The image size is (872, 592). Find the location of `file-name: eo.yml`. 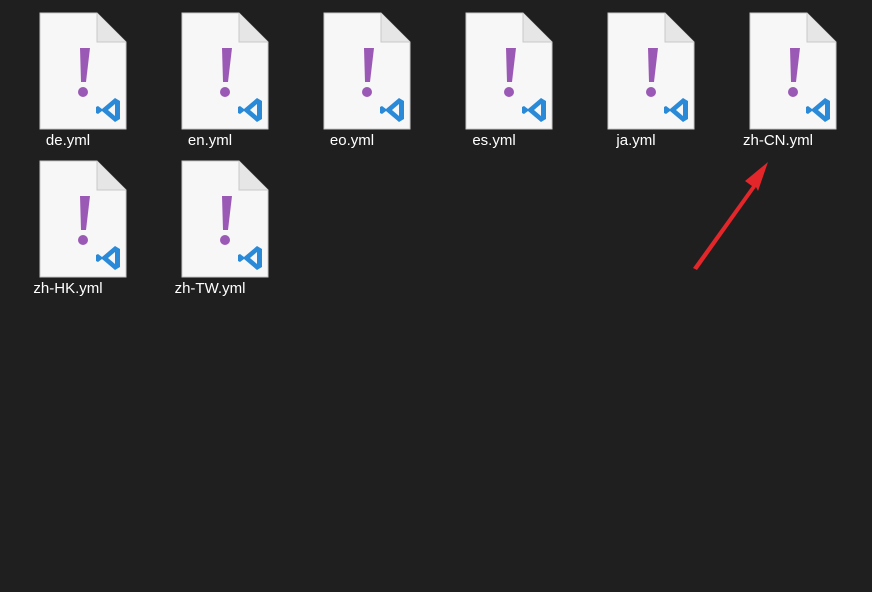

file-name: eo.yml is located at coordinates (352, 140).